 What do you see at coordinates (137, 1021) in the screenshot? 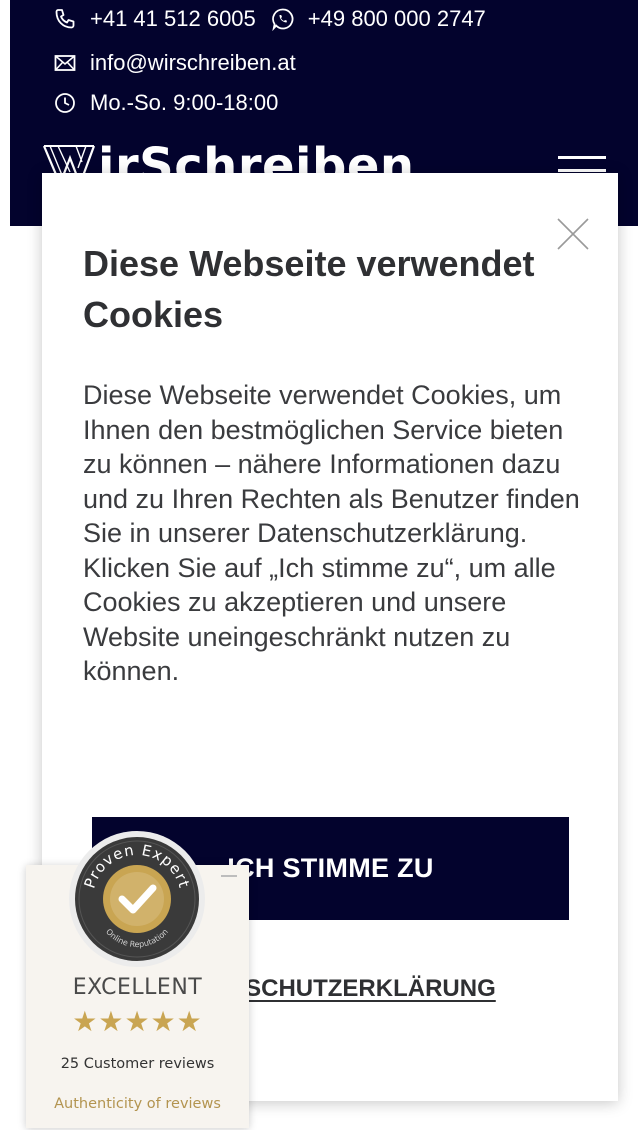
I see `star-rating-icons: ★★★★★` at bounding box center [137, 1021].